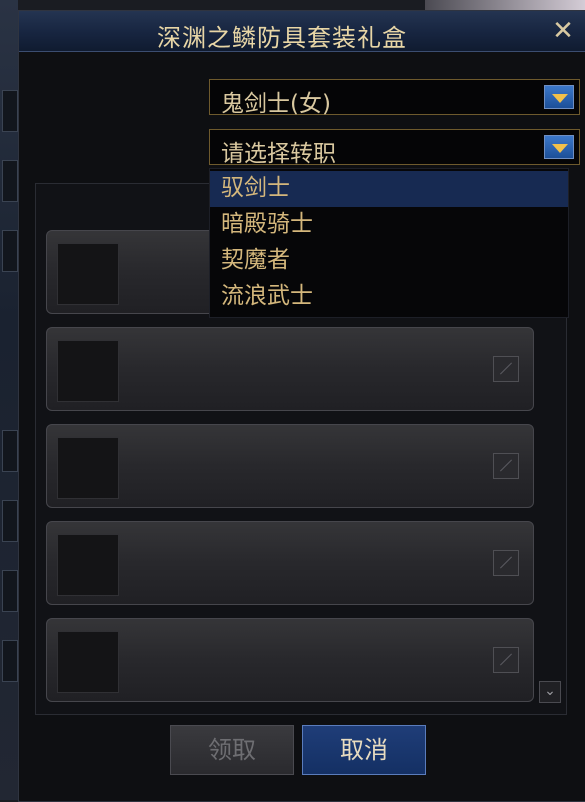 This screenshot has height=802, width=585. Describe the element at coordinates (389, 225) in the screenshot. I see `class-option: 暗殿骑士` at that location.